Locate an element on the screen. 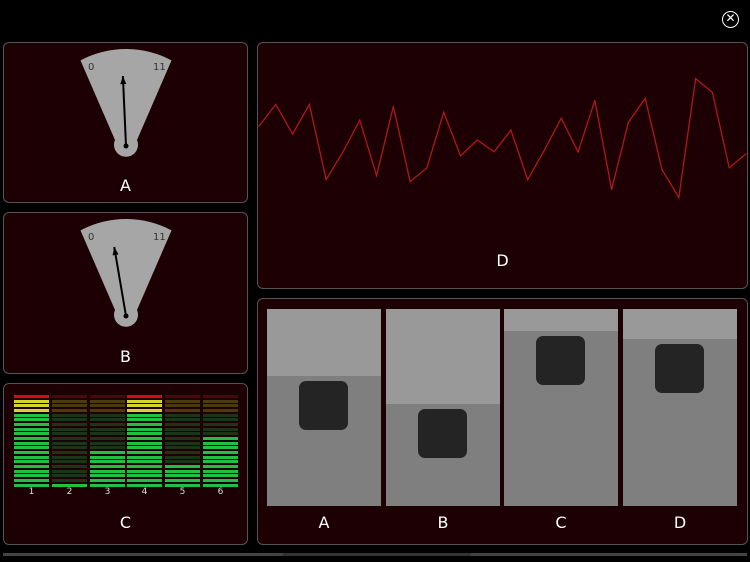 The height and width of the screenshot is (562, 750). meter-channel-2: 2 is located at coordinates (69, 444).